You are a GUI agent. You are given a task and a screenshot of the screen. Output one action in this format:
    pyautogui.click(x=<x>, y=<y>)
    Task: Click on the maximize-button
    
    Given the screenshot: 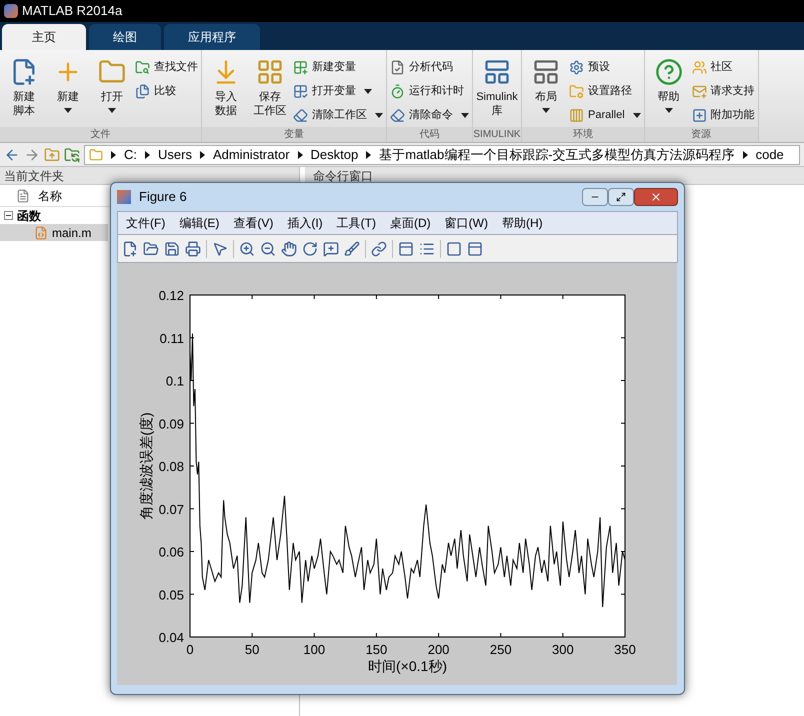 What is the action you would take?
    pyautogui.click(x=621, y=197)
    